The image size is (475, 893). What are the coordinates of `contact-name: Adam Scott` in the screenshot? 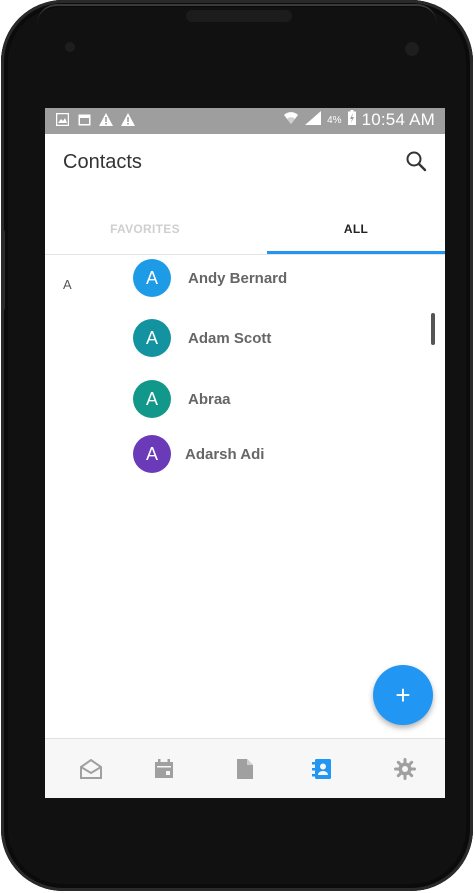 It's located at (230, 338).